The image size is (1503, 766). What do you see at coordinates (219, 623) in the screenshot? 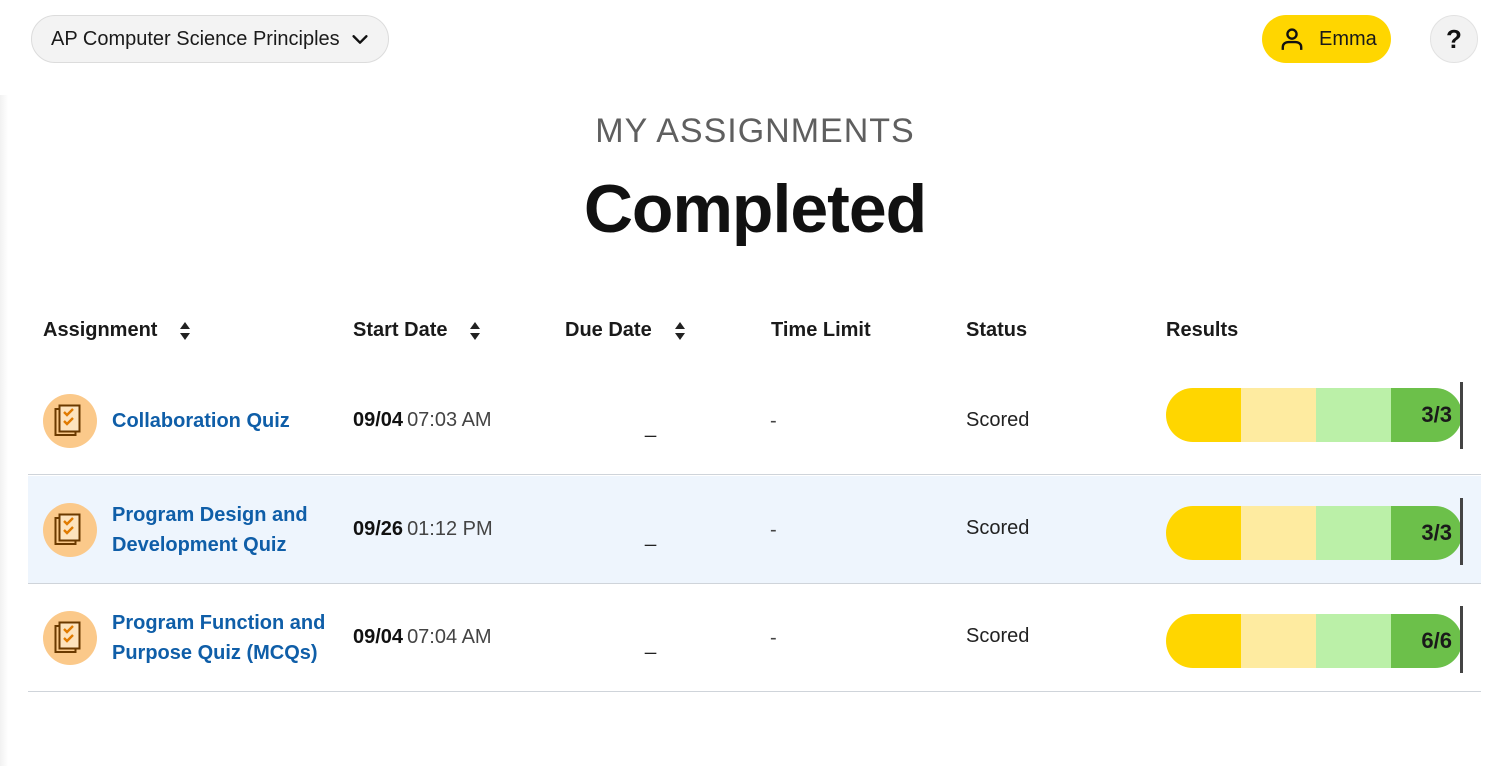
I see `assignment-title-line: Program Function and` at bounding box center [219, 623].